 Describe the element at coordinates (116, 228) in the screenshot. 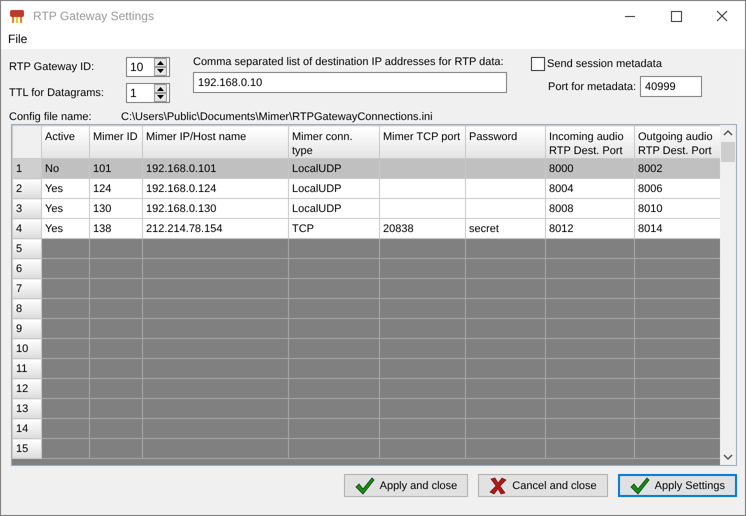

I see `table-cell: 138` at that location.